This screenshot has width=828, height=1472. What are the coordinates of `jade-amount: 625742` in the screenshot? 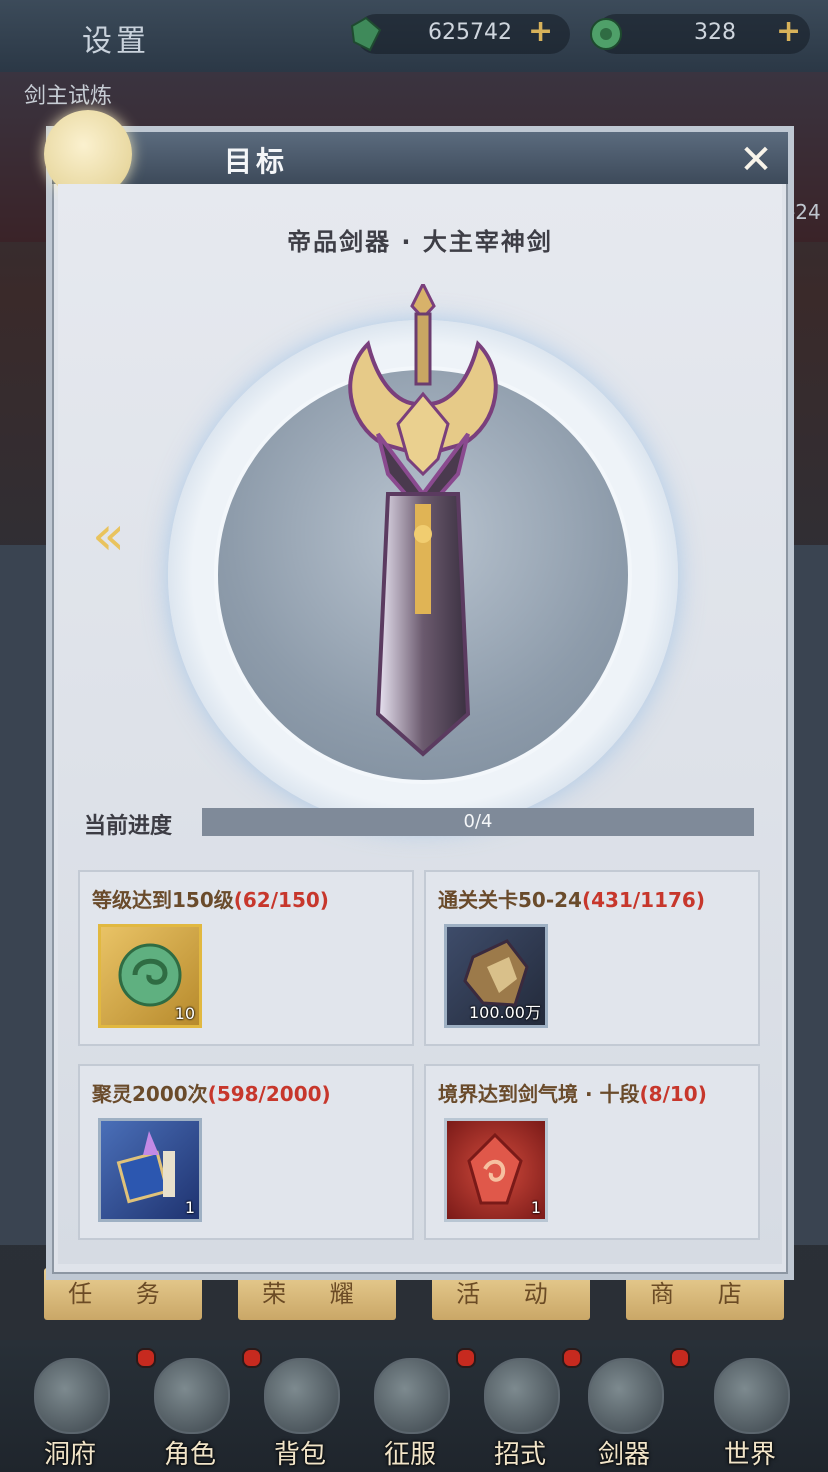 It's located at (470, 32).